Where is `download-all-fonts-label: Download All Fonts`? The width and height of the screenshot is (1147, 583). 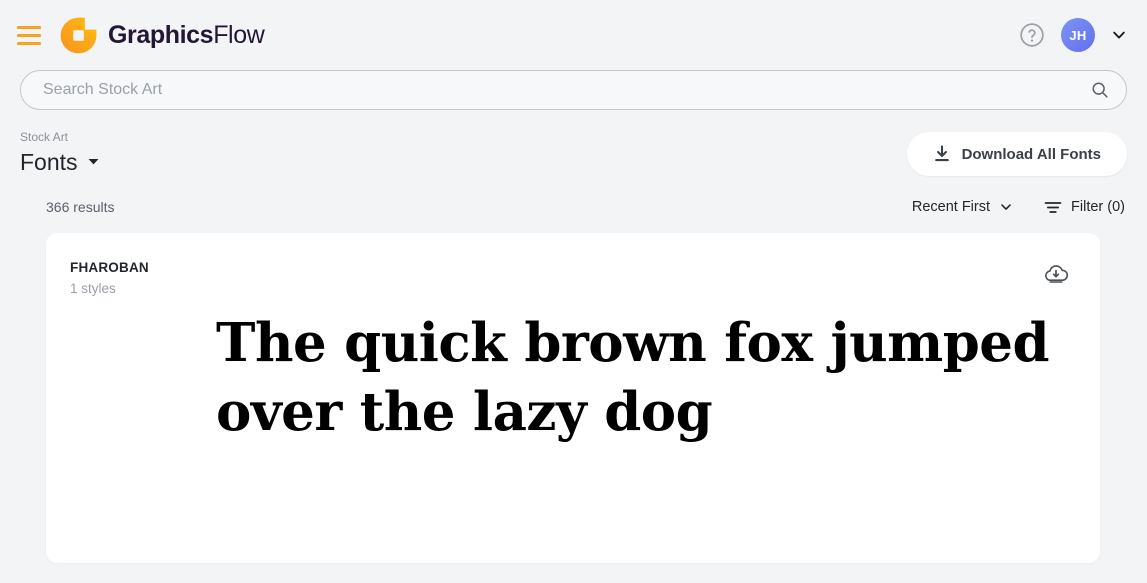
download-all-fonts-label: Download All Fonts is located at coordinates (1031, 154).